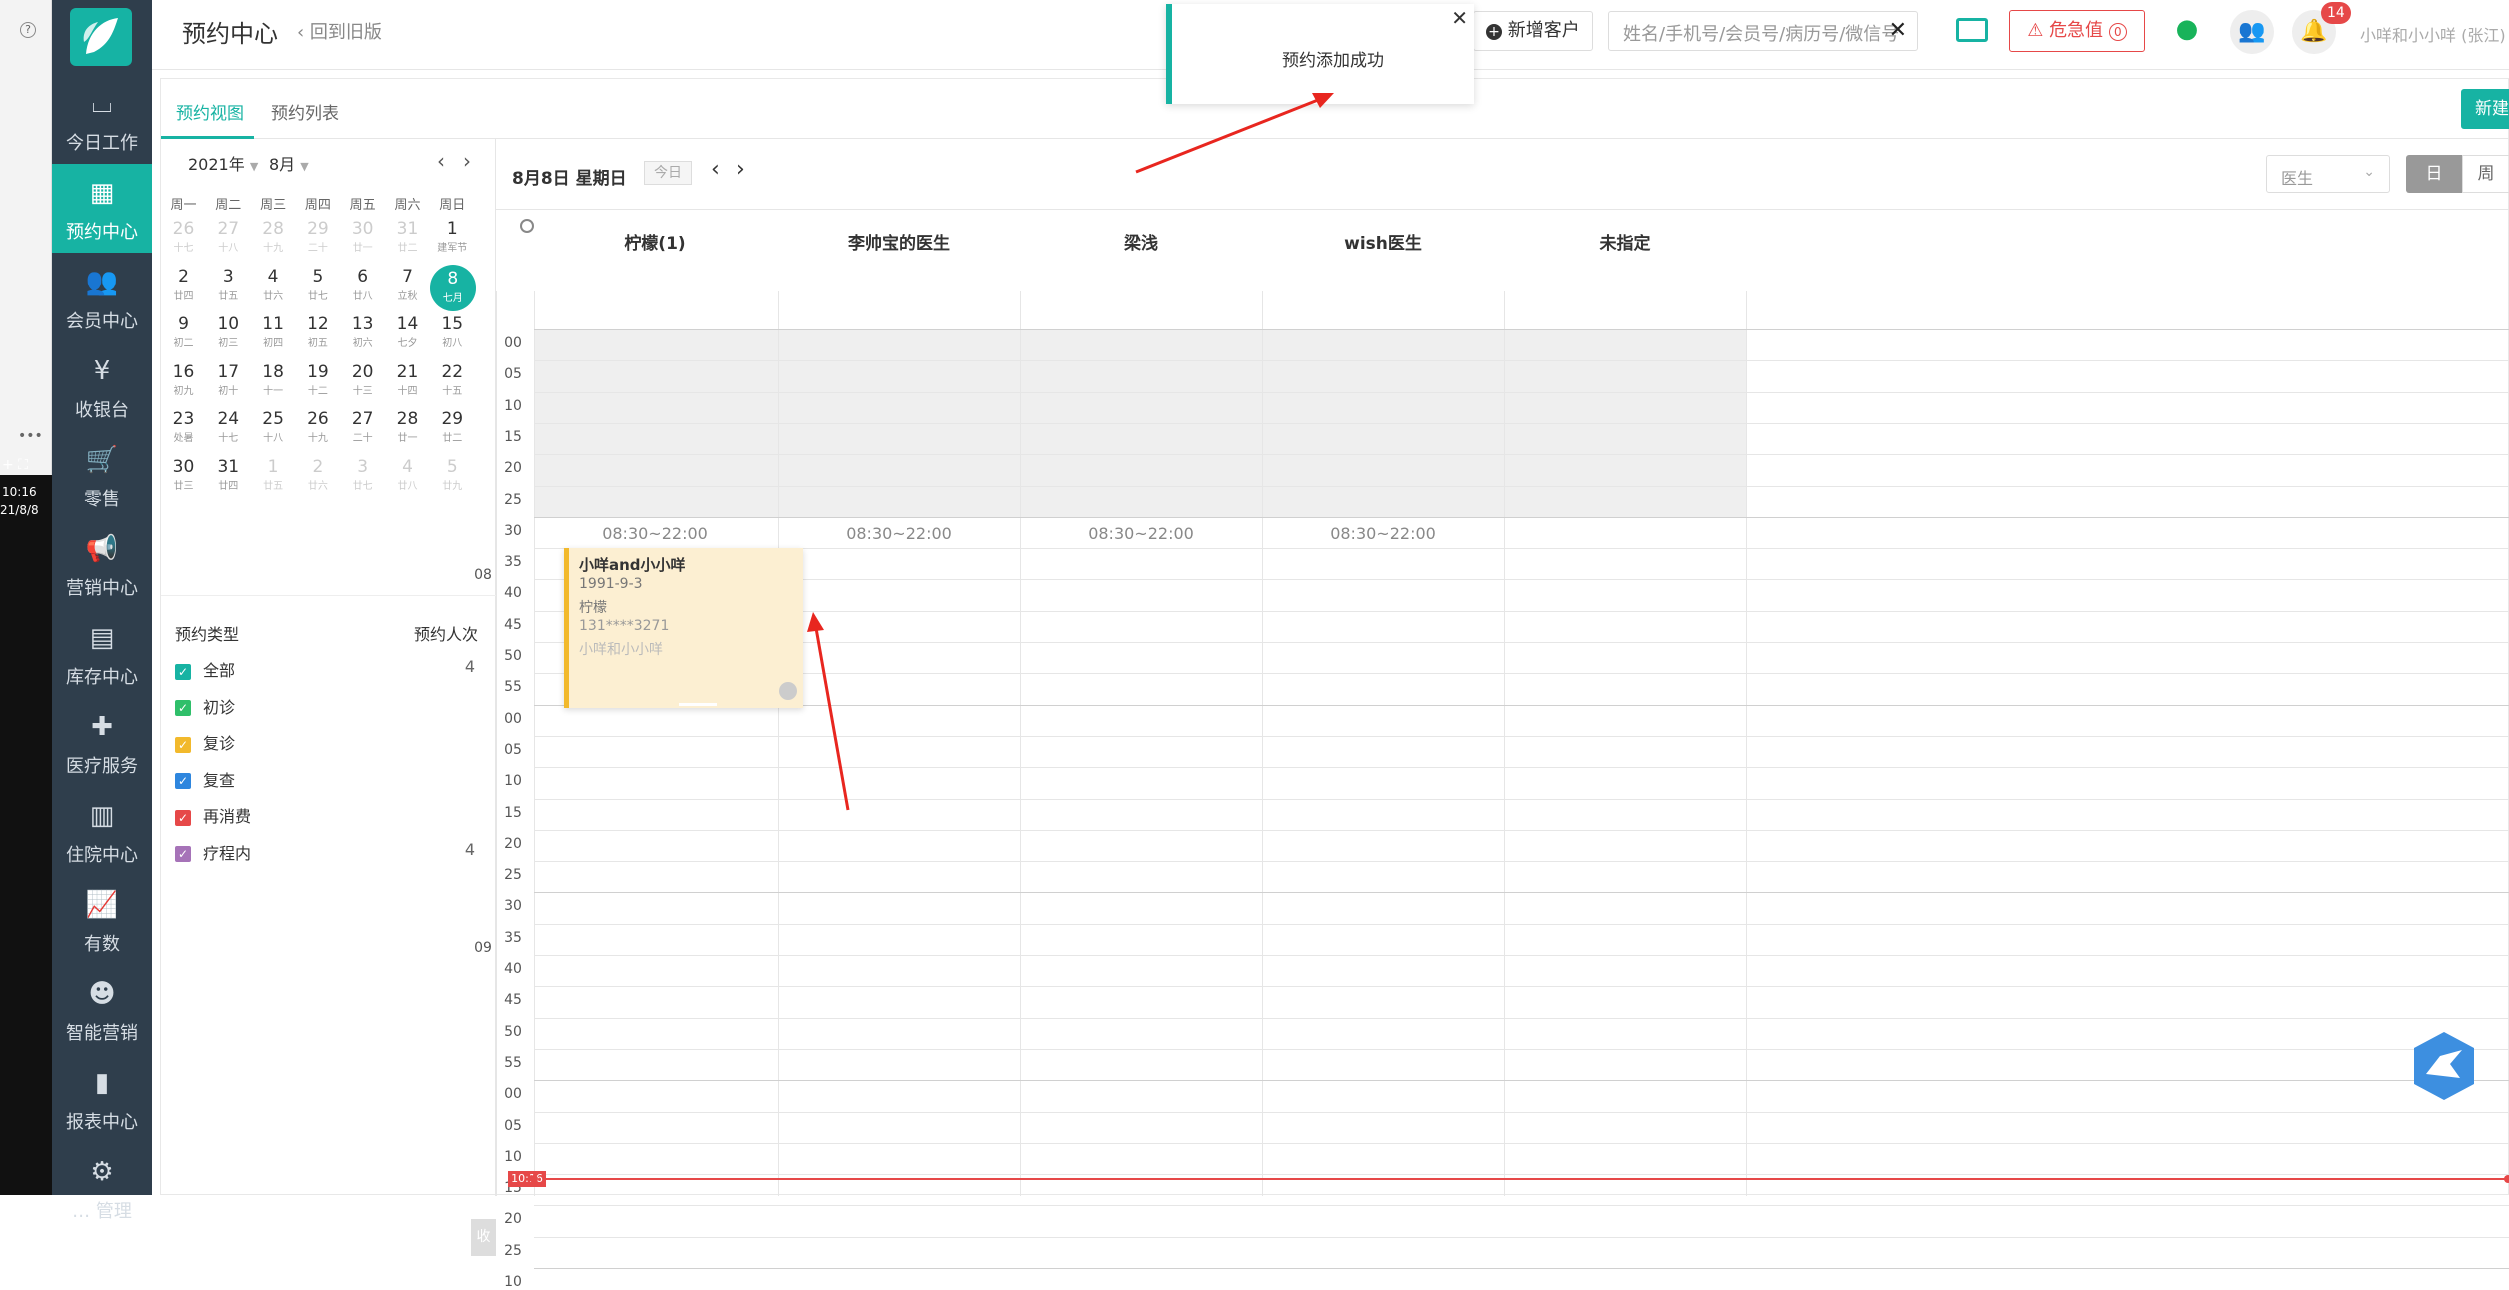  Describe the element at coordinates (513, 1219) in the screenshot. I see `minute-label: 20` at that location.